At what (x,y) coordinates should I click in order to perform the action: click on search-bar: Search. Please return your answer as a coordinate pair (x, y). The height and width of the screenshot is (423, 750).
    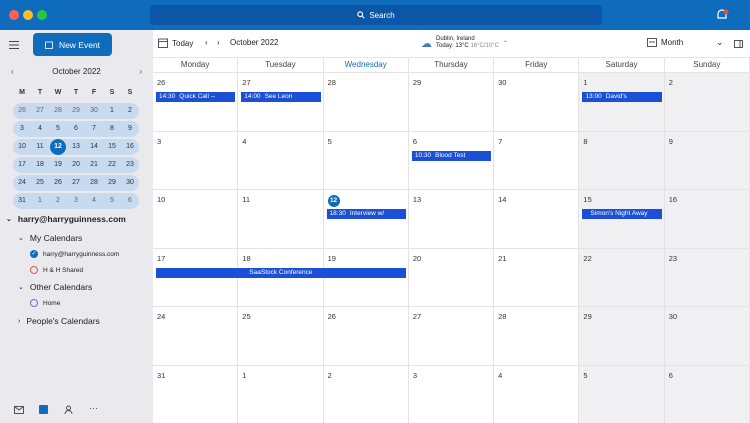
    Looking at the image, I should click on (376, 15).